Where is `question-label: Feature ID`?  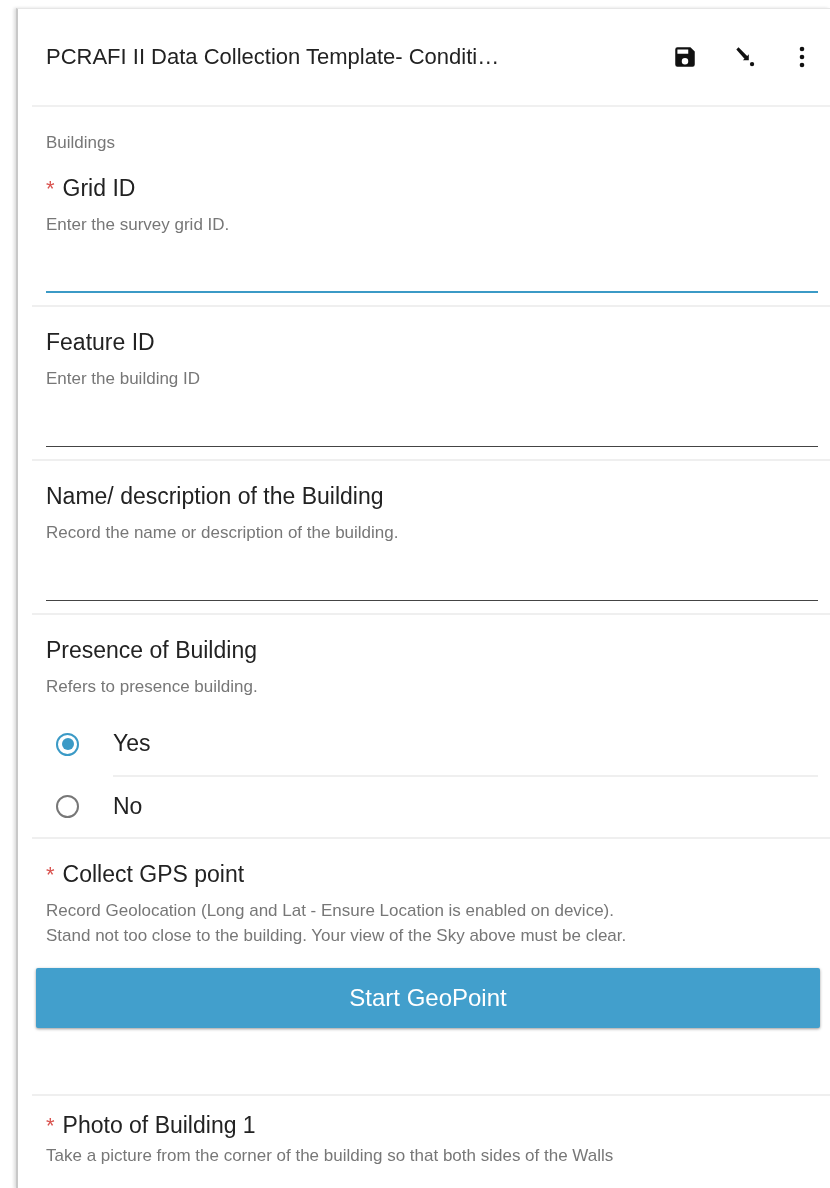
question-label: Feature ID is located at coordinates (100, 342).